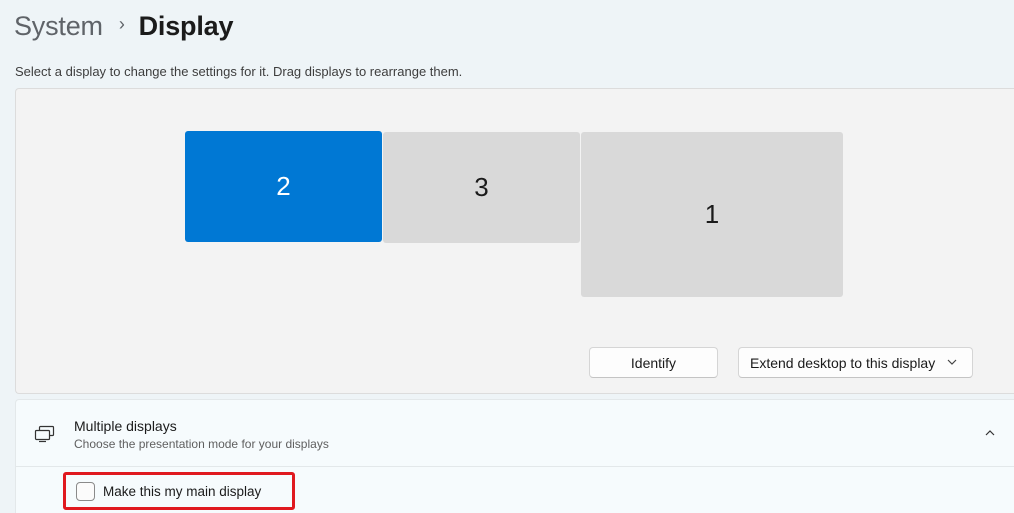  I want to click on main-display-option-highlight: Make this my main display, so click(179, 491).